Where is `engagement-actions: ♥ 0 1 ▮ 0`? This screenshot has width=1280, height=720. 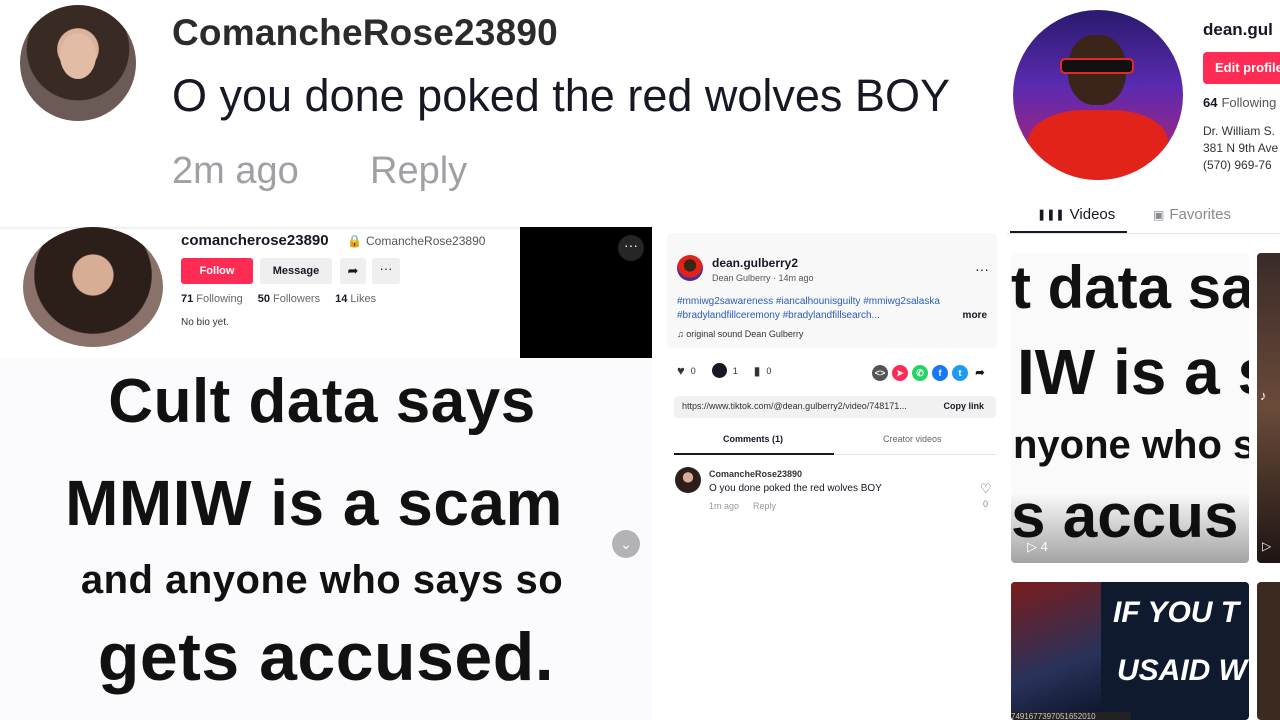
engagement-actions: ♥ 0 1 ▮ 0 is located at coordinates (724, 370).